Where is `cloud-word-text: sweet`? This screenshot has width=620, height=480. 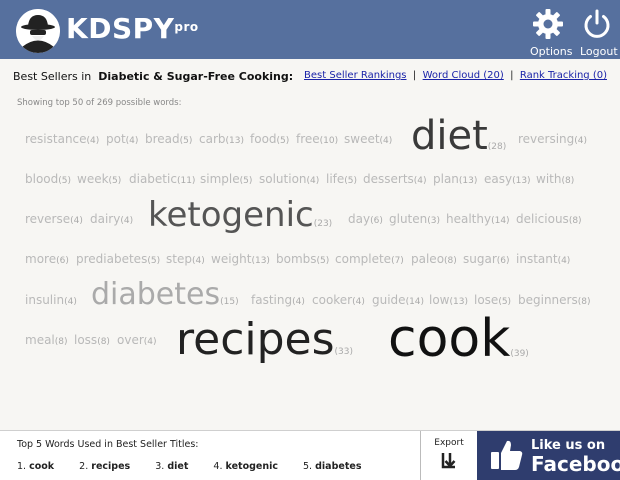
cloud-word-text: sweet is located at coordinates (362, 139).